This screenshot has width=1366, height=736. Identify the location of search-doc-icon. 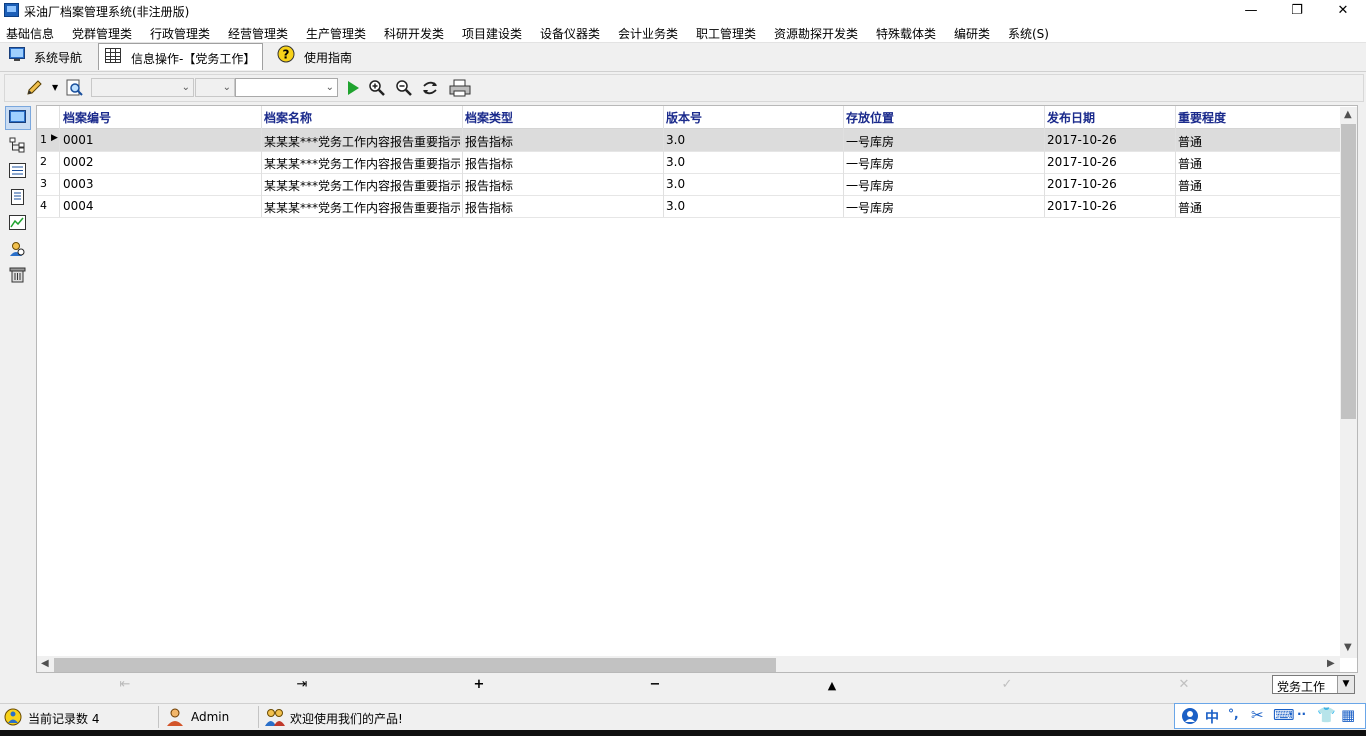
(75, 88).